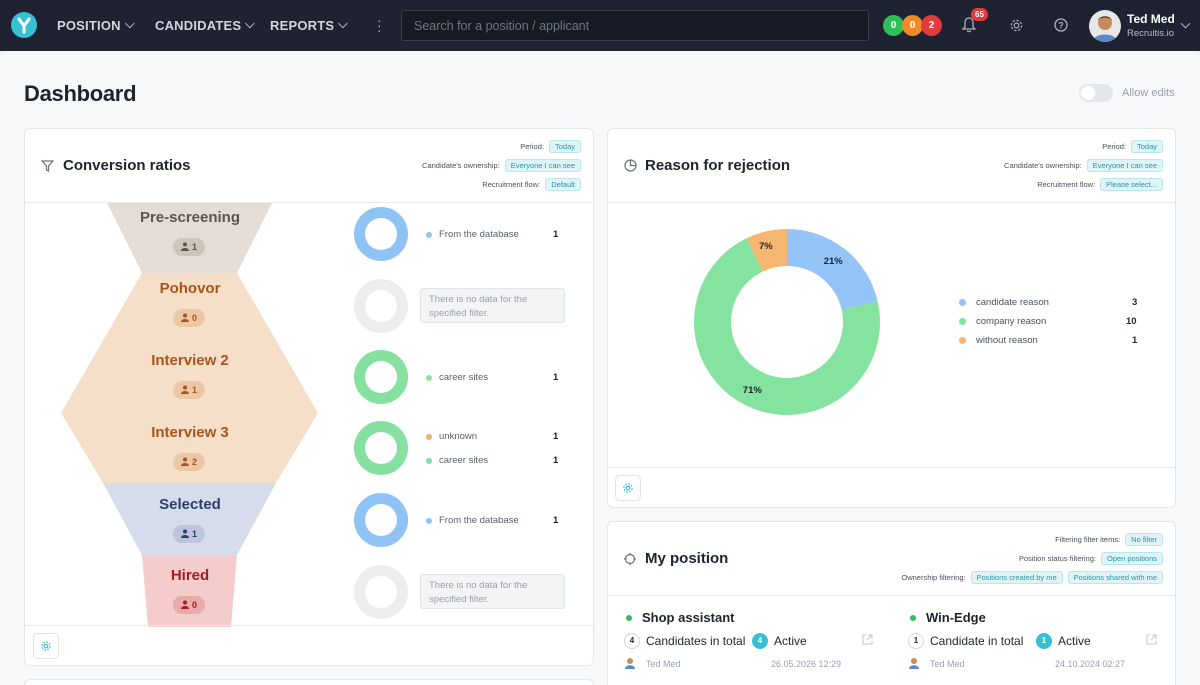 This screenshot has width=1200, height=685. What do you see at coordinates (1131, 558) in the screenshot?
I see `filter-tag: Open positions` at bounding box center [1131, 558].